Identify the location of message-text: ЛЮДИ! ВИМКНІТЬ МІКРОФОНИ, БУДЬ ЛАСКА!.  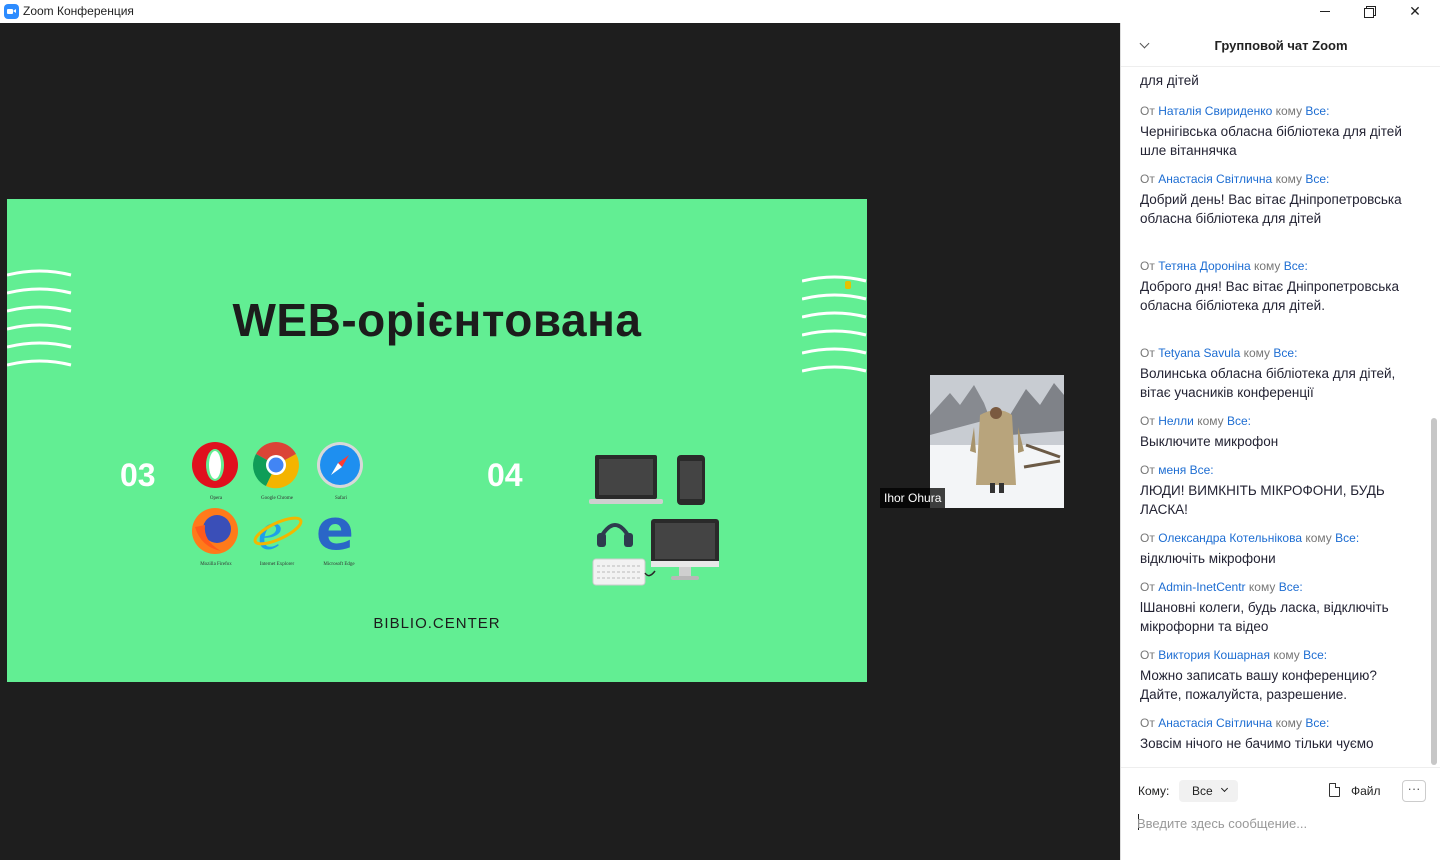
(1262, 500).